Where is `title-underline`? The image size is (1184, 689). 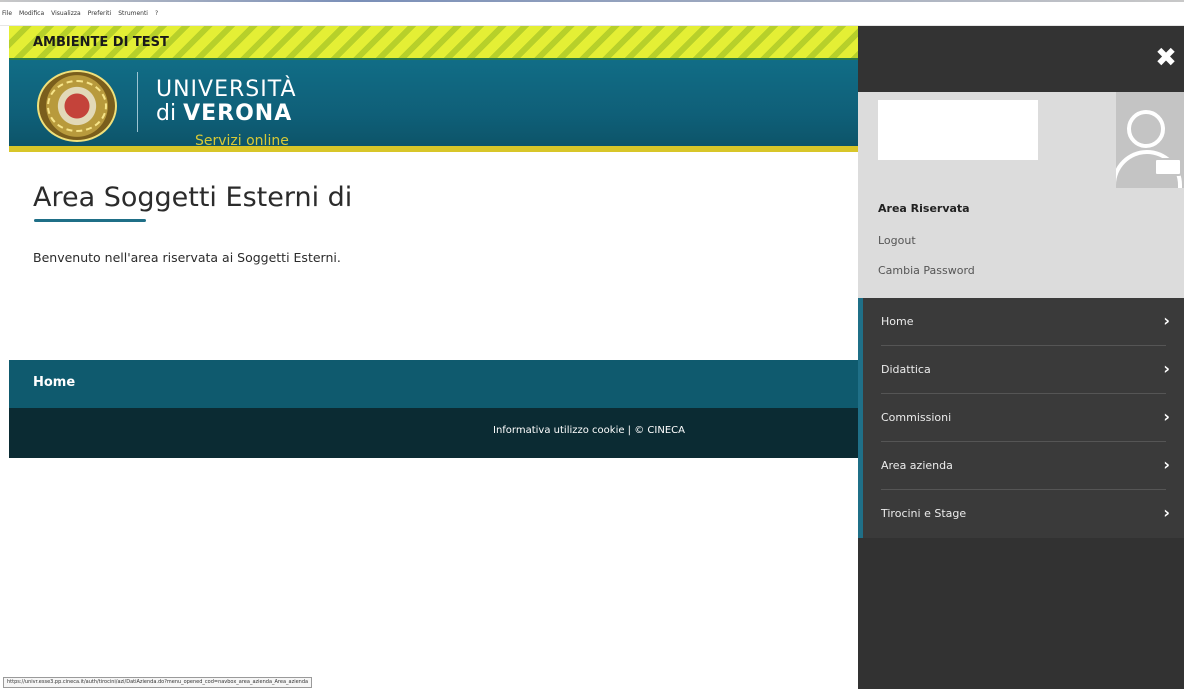
title-underline is located at coordinates (90, 220).